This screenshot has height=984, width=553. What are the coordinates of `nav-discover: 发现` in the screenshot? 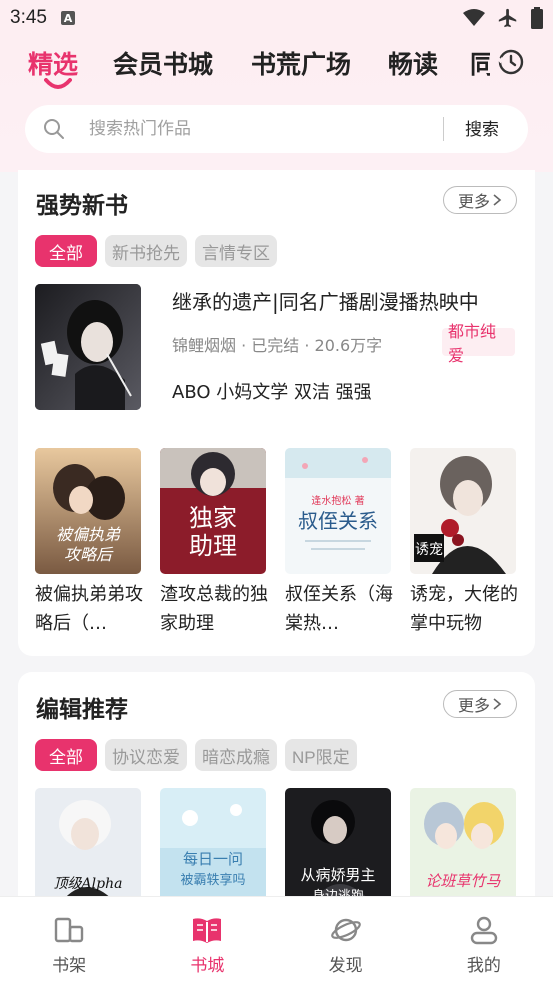 It's located at (346, 940).